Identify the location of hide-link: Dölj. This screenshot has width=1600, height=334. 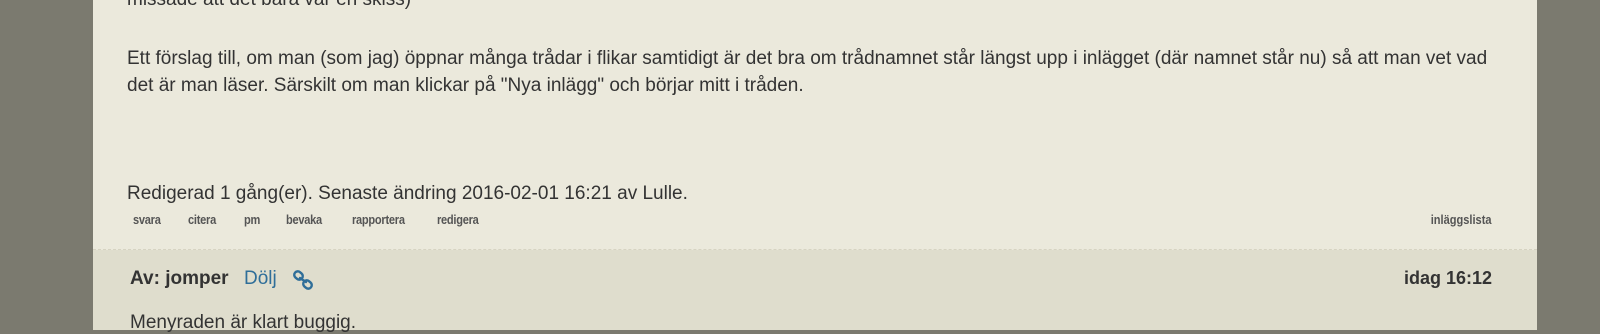
(260, 279).